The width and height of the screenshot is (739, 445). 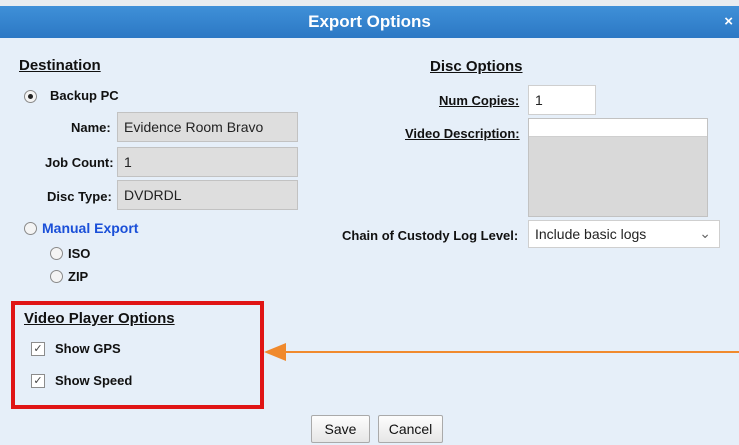 I want to click on zip-radio, so click(x=56, y=276).